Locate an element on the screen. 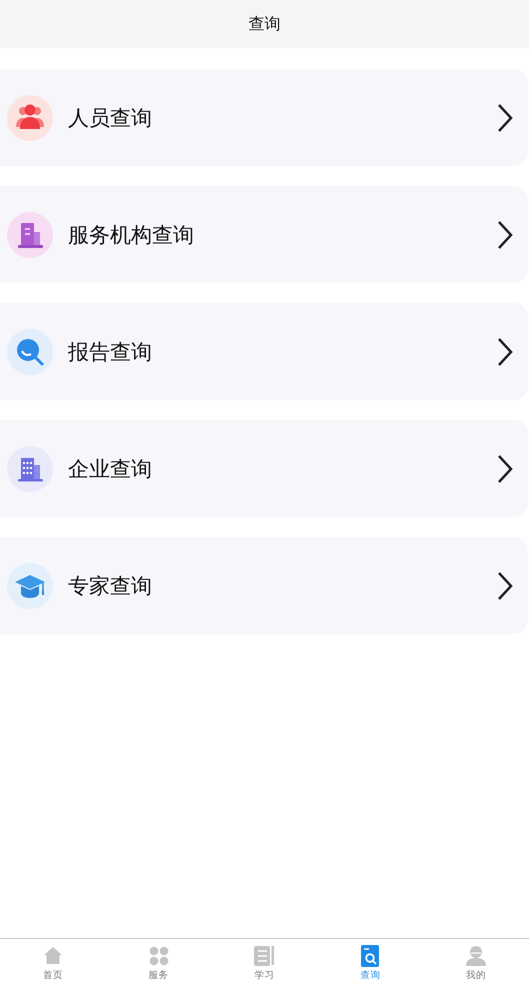  graduation-cap-icon is located at coordinates (30, 585).